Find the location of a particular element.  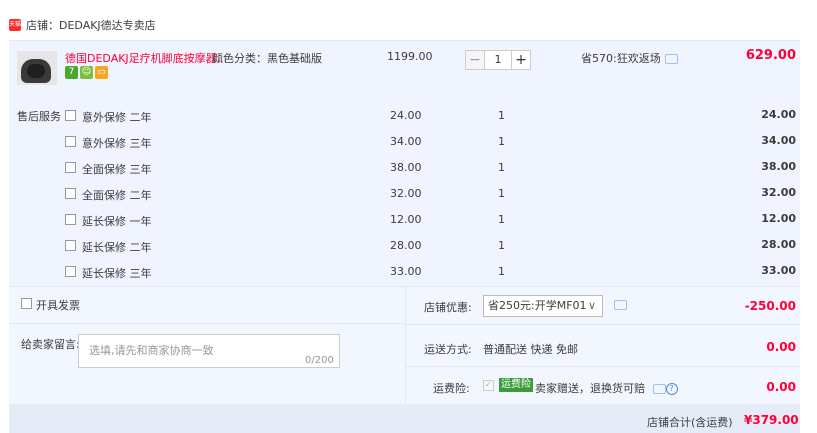

service-name: 全面保修 三年 is located at coordinates (117, 169).